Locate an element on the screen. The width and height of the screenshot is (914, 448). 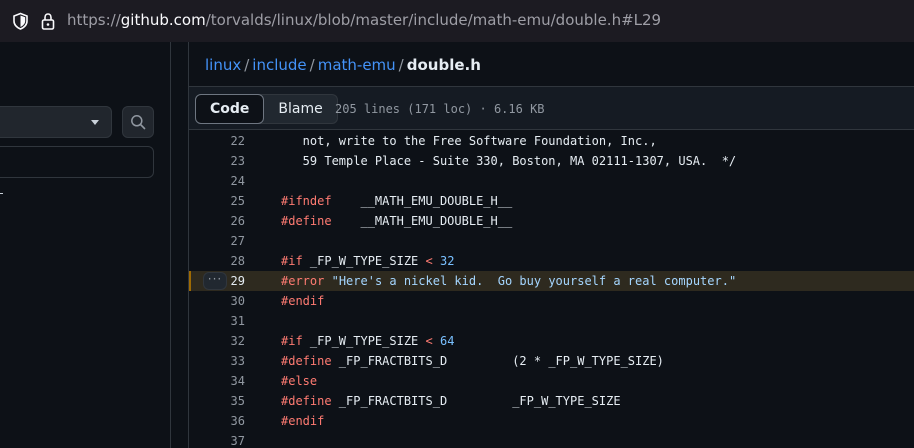
code-line: 37 is located at coordinates (551, 439).